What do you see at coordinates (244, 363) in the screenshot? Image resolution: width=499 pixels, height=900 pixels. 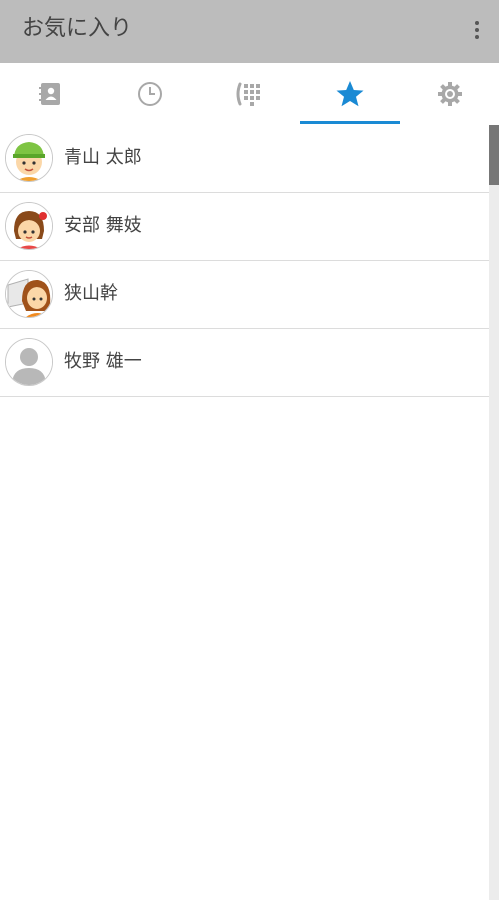 I see `list-item: 牧野 雄一` at bounding box center [244, 363].